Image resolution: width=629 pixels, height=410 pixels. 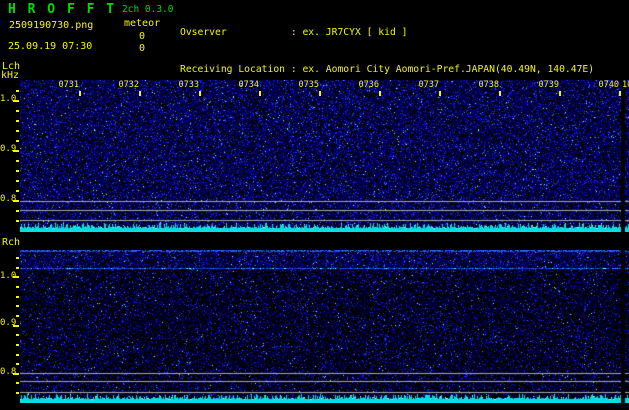 What do you see at coordinates (368, 85) in the screenshot?
I see `time-label: 0736` at bounding box center [368, 85].